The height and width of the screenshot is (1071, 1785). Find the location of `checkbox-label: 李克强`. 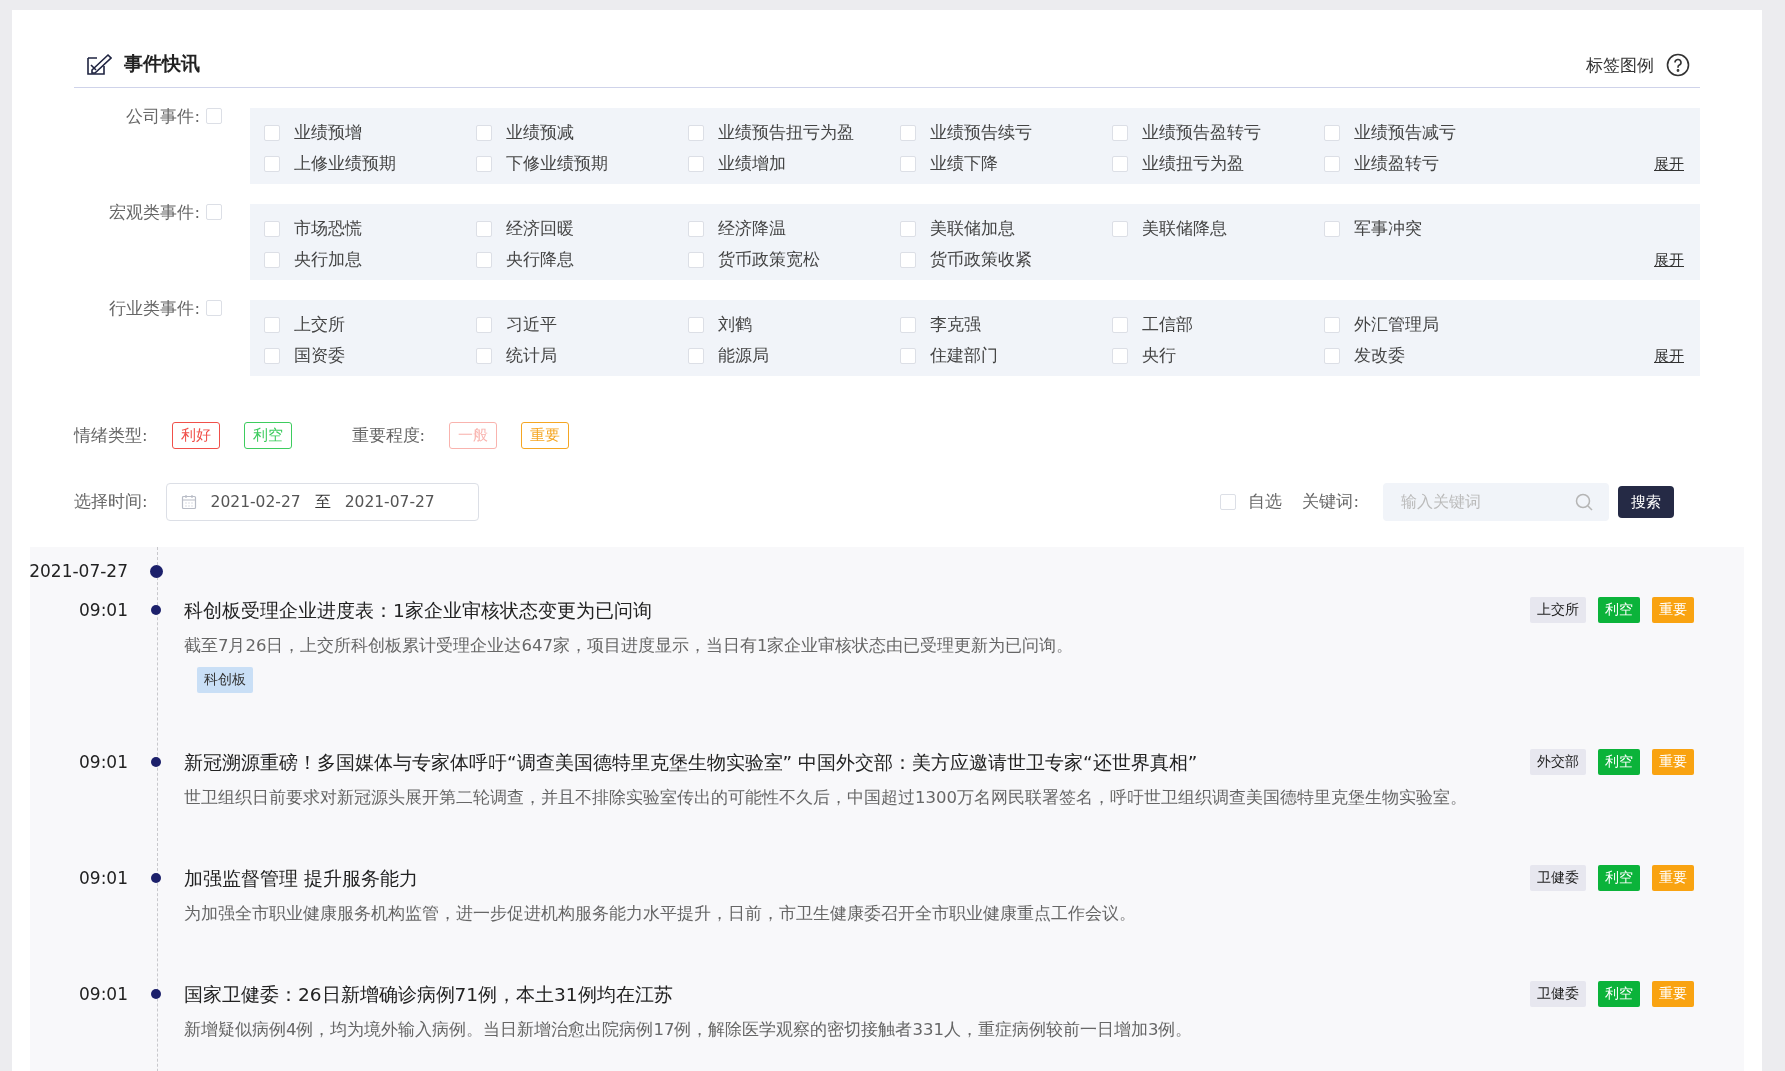

checkbox-label: 李克强 is located at coordinates (955, 324).